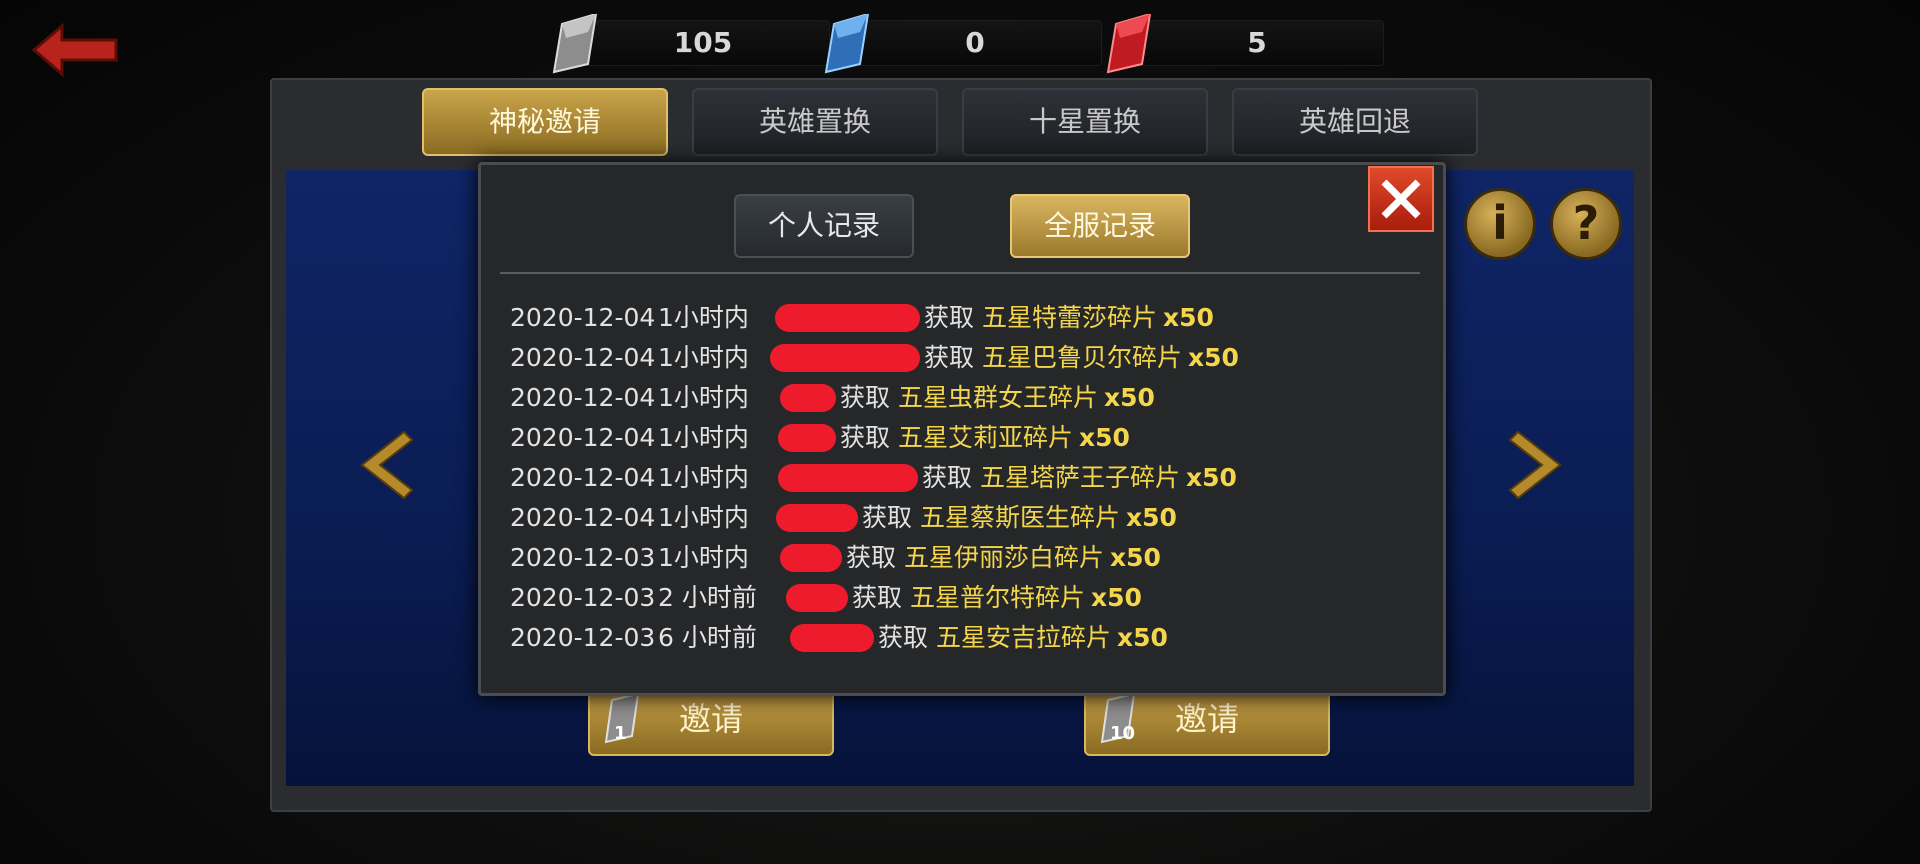  I want to click on record-item: 五星虫群女王碎片, so click(998, 397).